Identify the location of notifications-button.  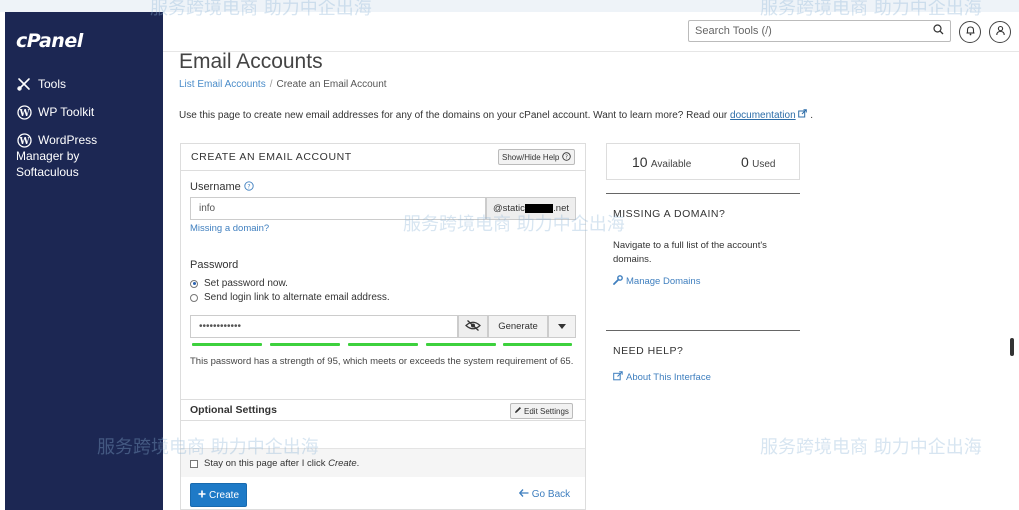
(970, 32).